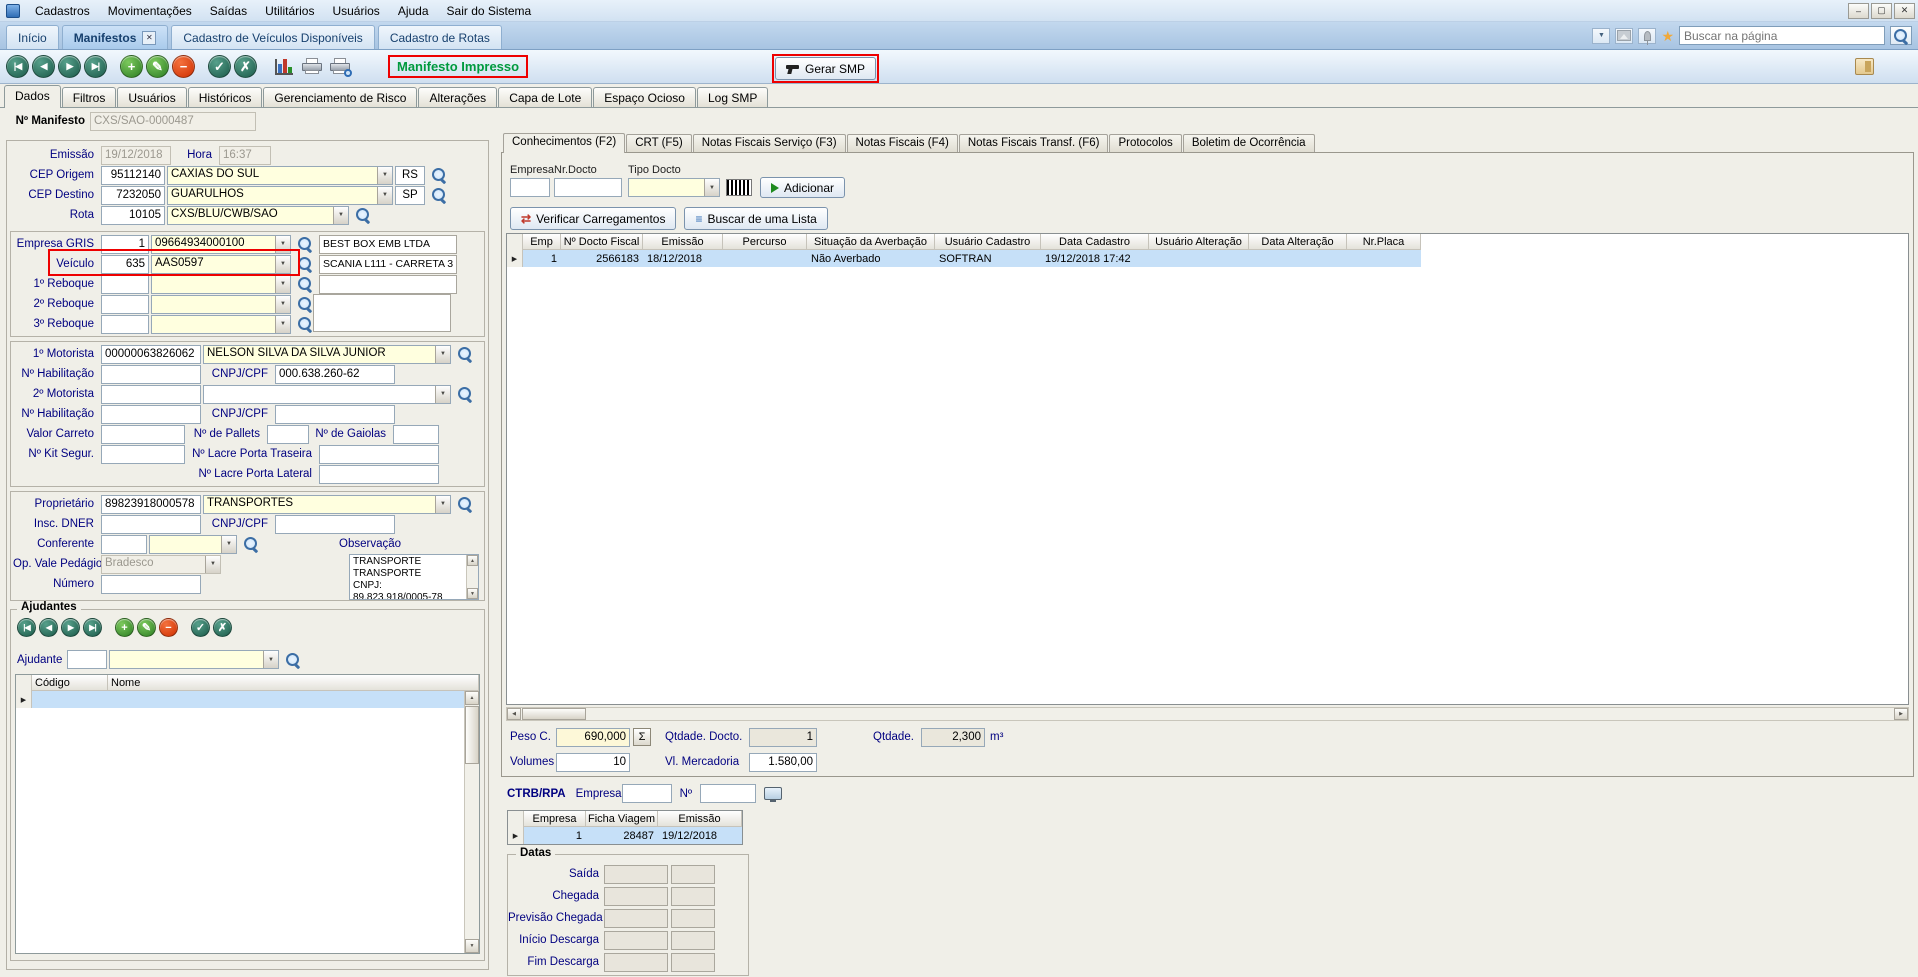 Image resolution: width=1918 pixels, height=977 pixels. I want to click on rota-lookup-icon, so click(363, 215).